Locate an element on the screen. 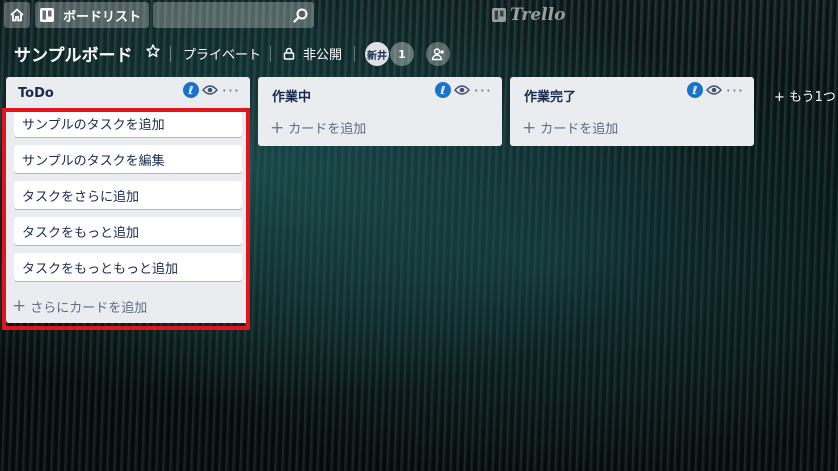  boards-button-label: ボードリスト is located at coordinates (102, 17).